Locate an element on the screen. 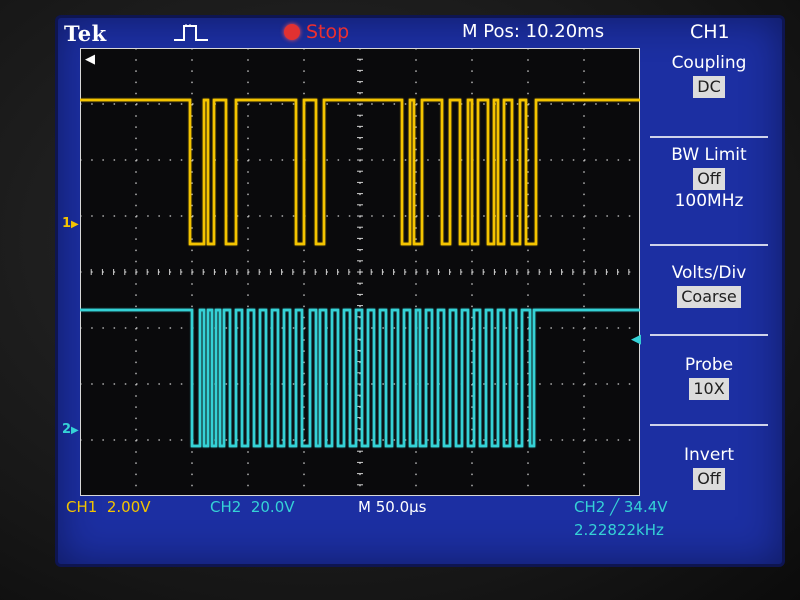  trigger-position-icon: ◀ is located at coordinates (90, 59).